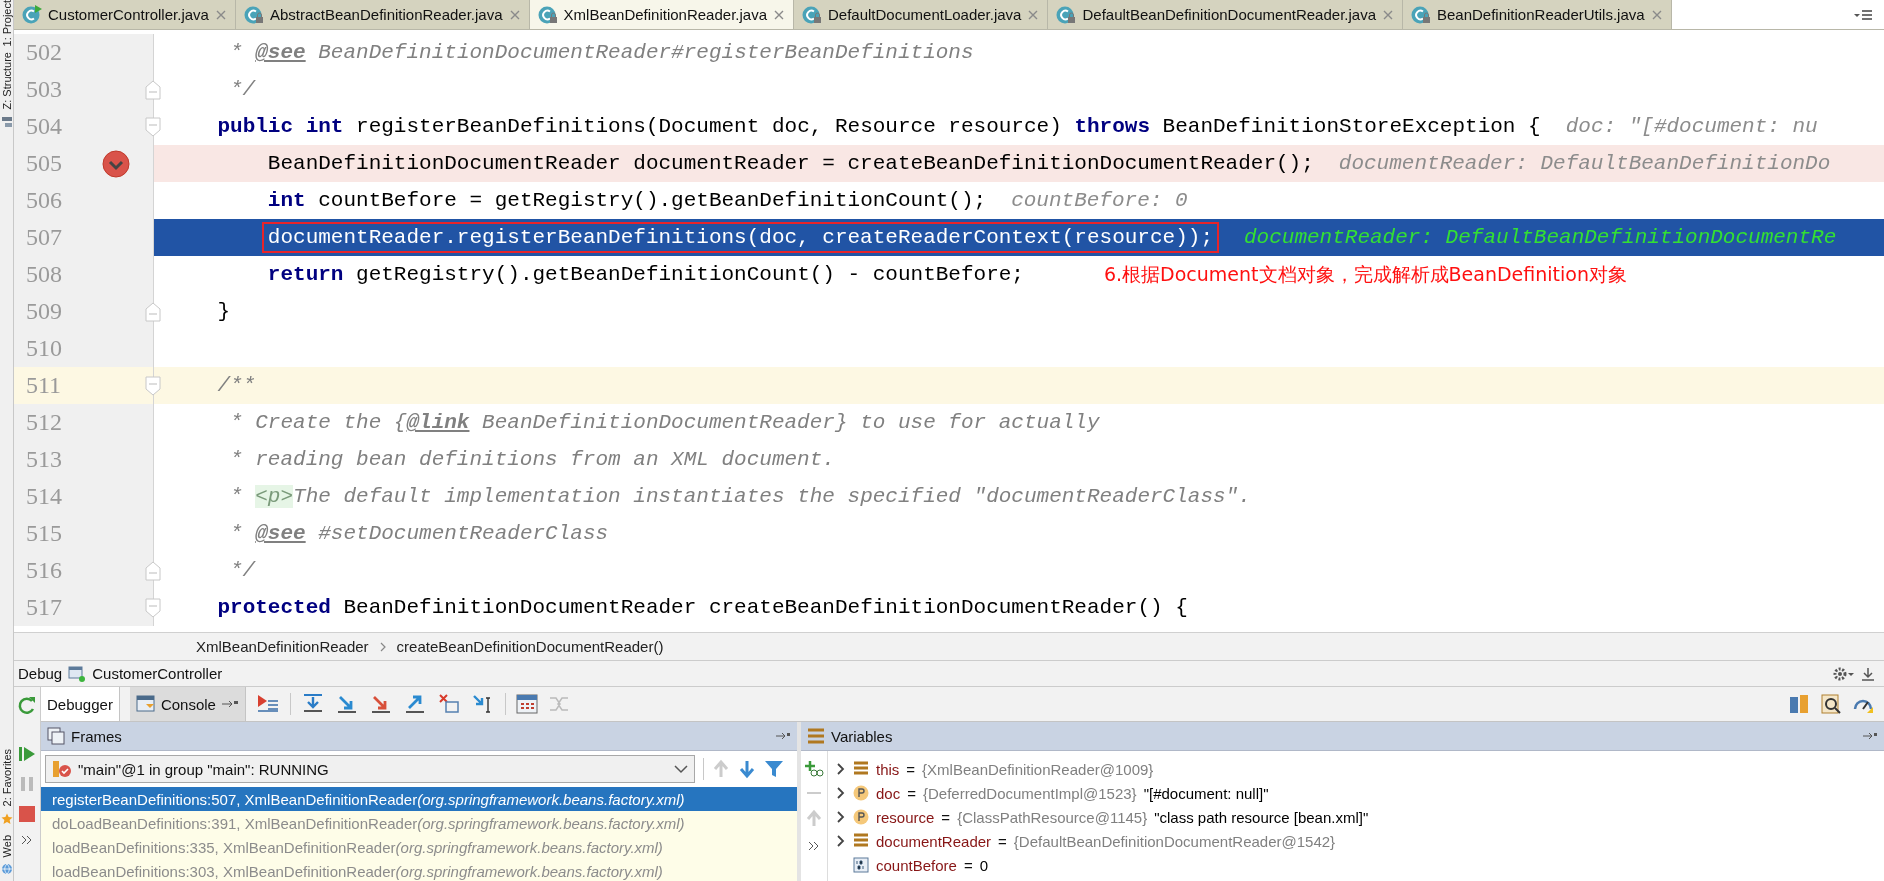 This screenshot has height=881, width=1884. I want to click on line-number: 516, so click(44, 570).